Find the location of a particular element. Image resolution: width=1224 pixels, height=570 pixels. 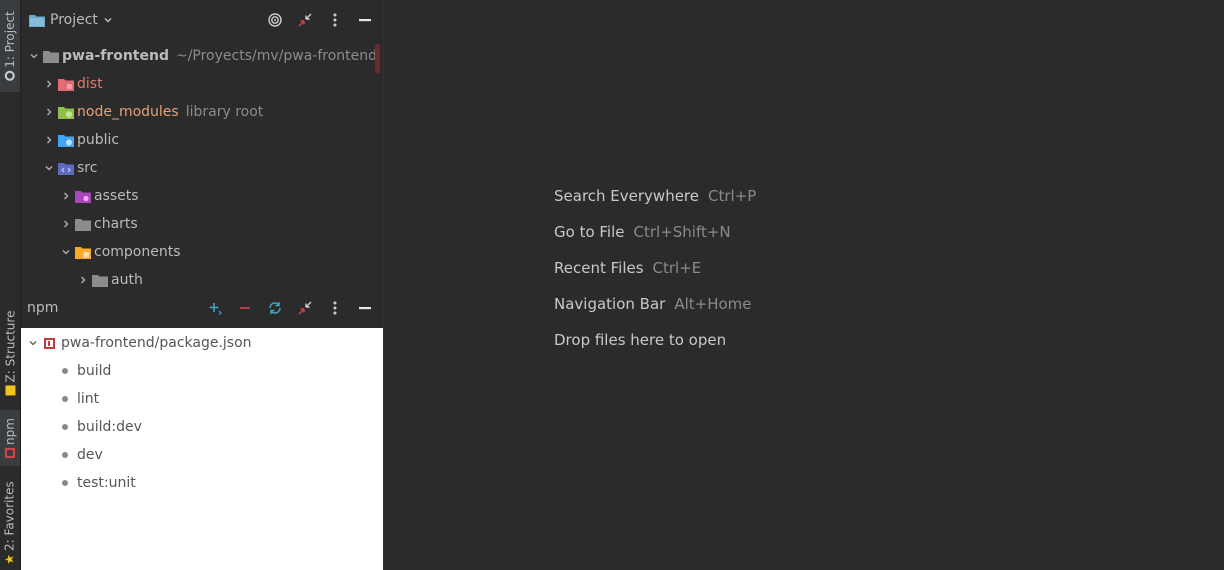

node-modules-folder-icon is located at coordinates (66, 113).